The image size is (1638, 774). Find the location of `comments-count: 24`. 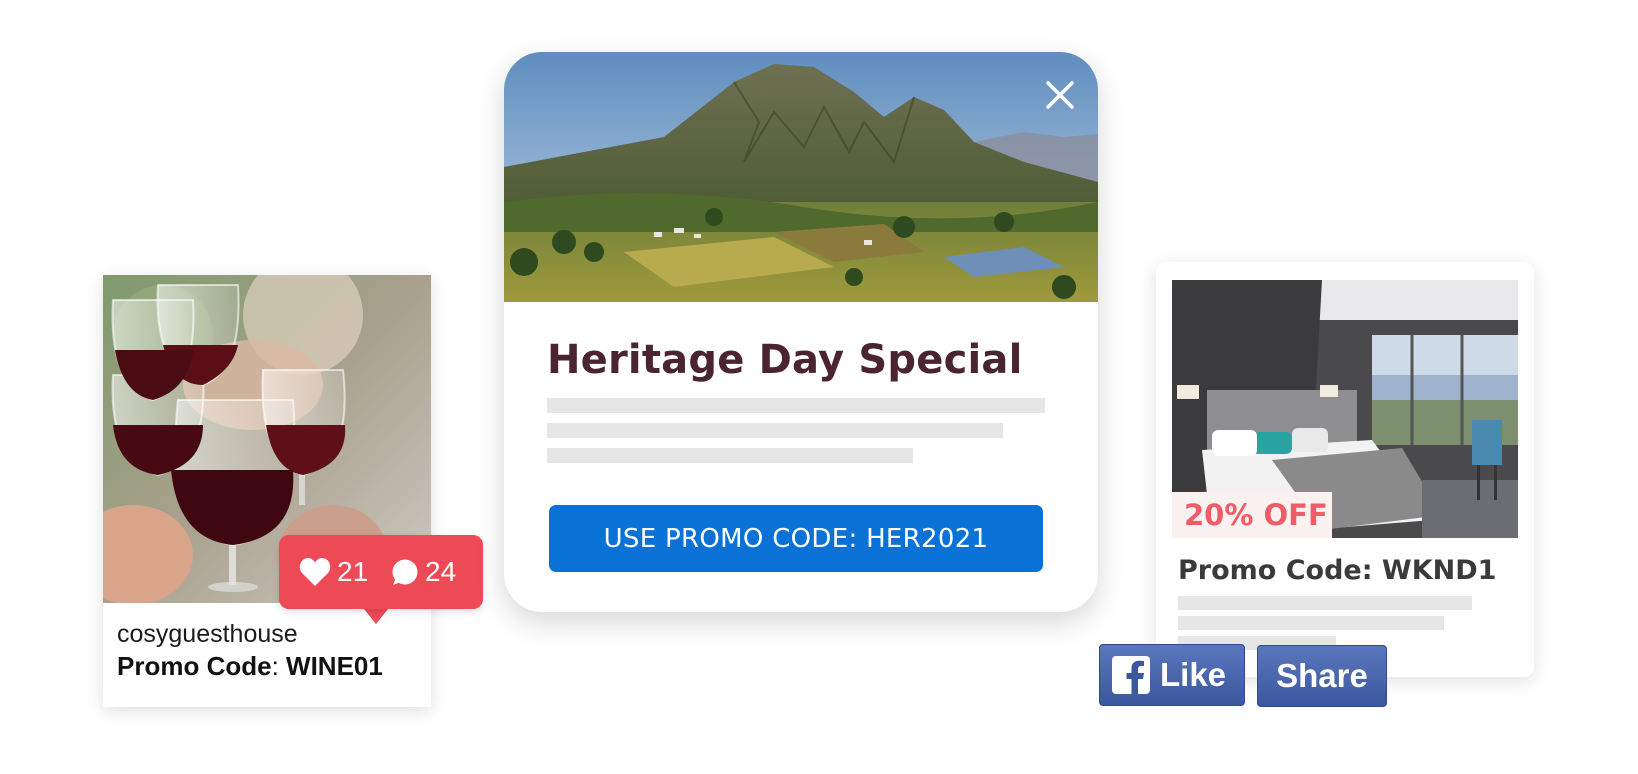

comments-count: 24 is located at coordinates (441, 571).